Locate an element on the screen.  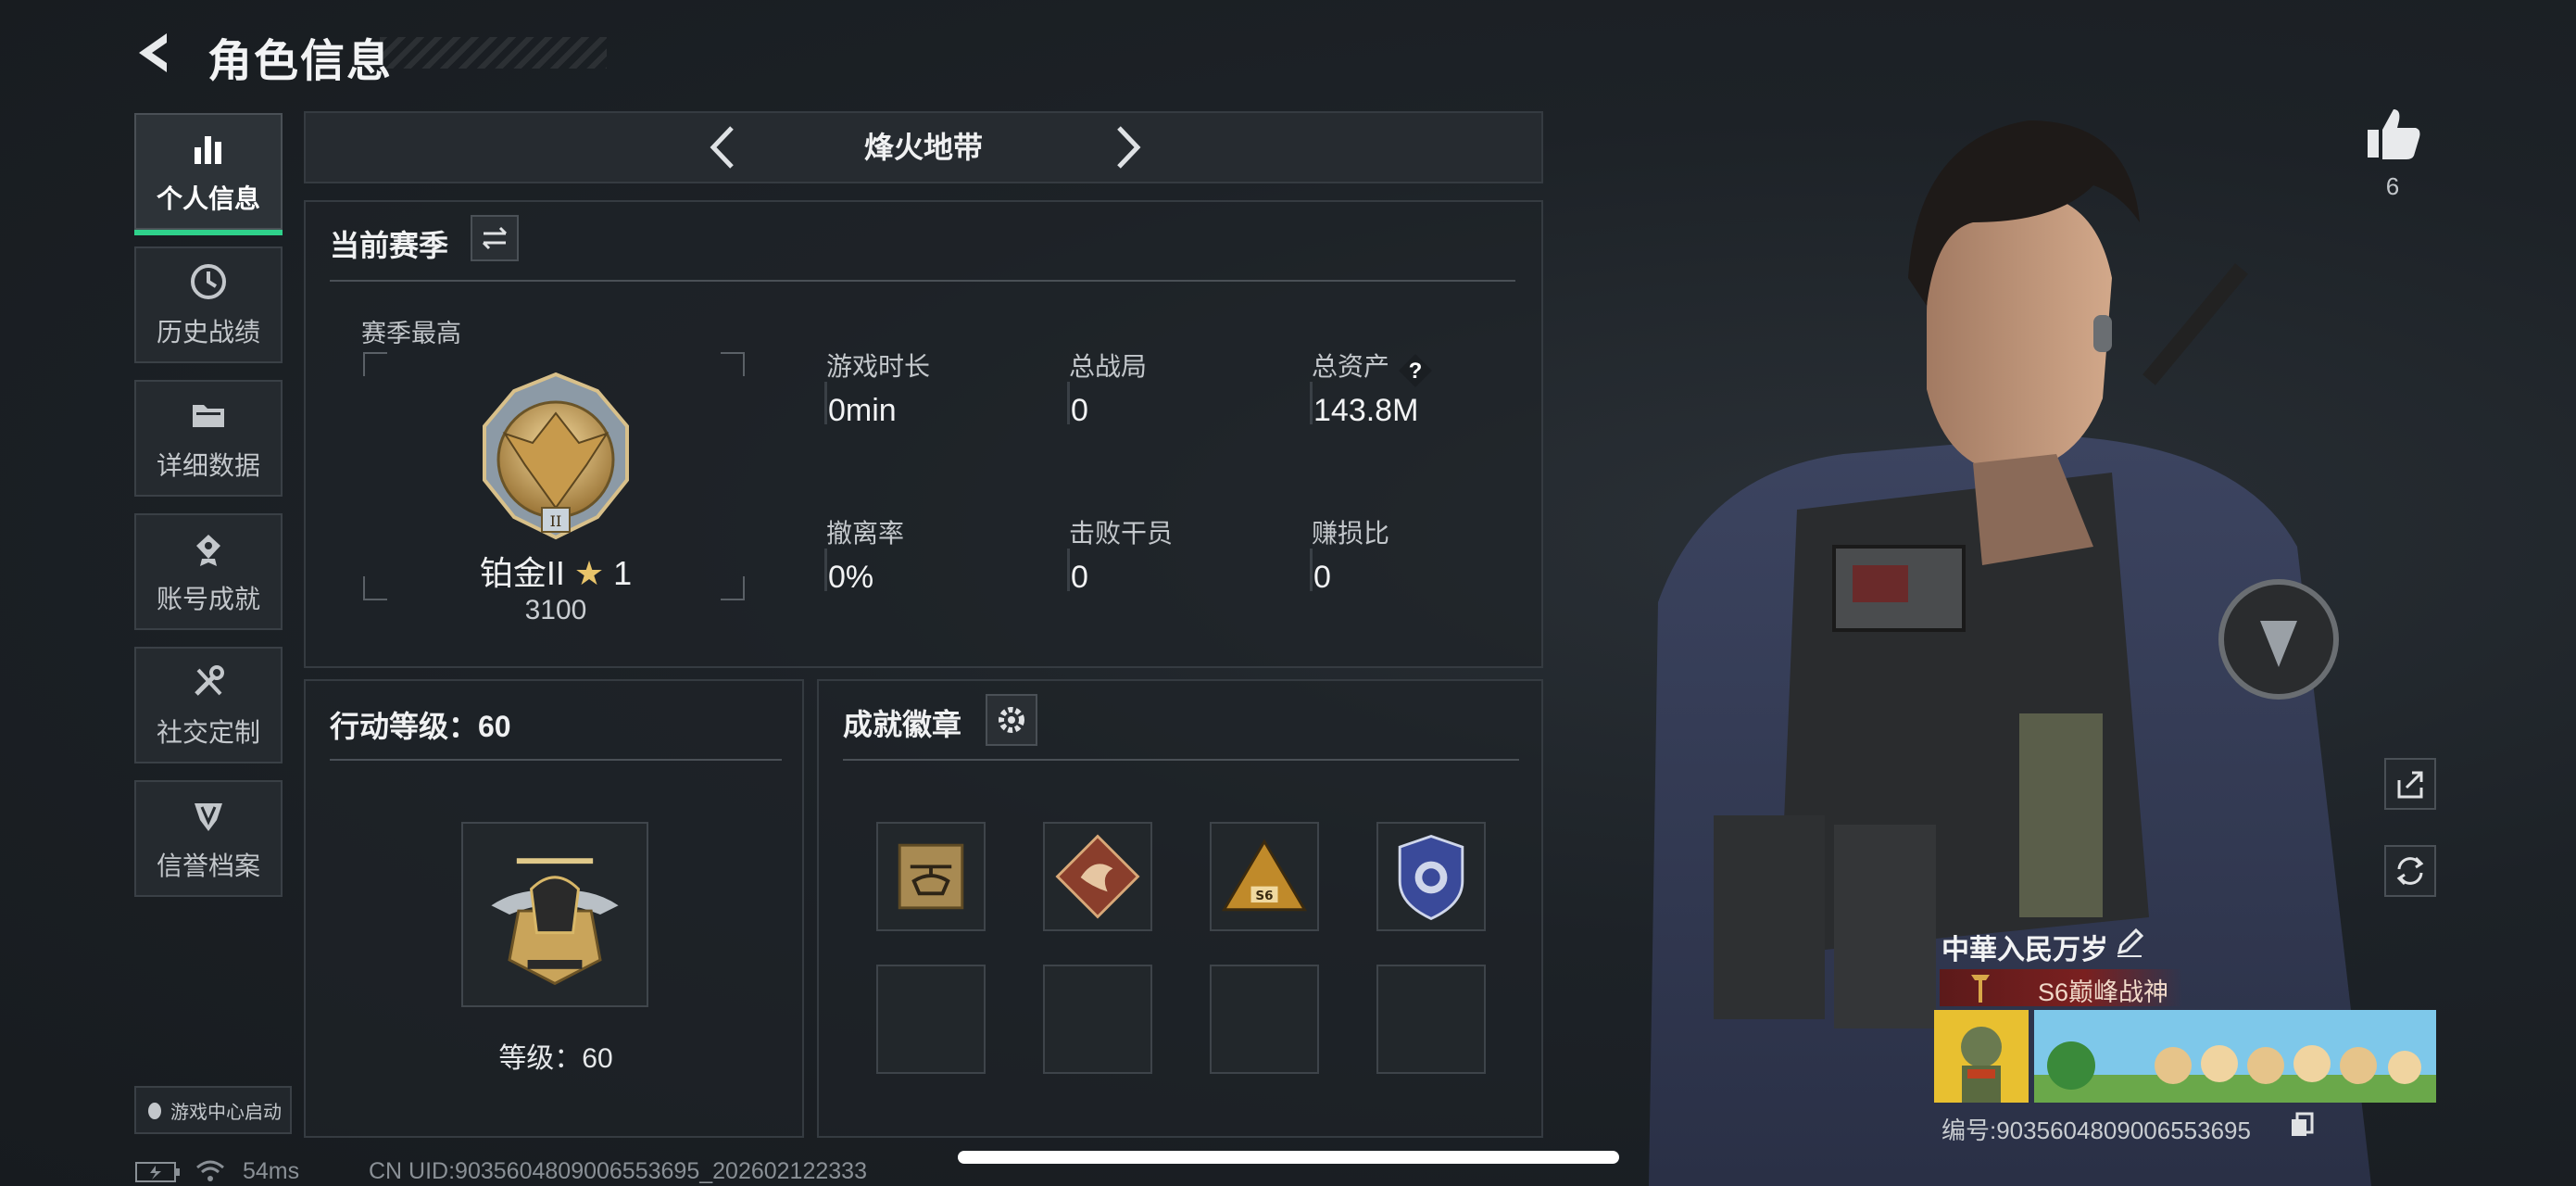
stat-label: 击败干员 is located at coordinates (1121, 533).